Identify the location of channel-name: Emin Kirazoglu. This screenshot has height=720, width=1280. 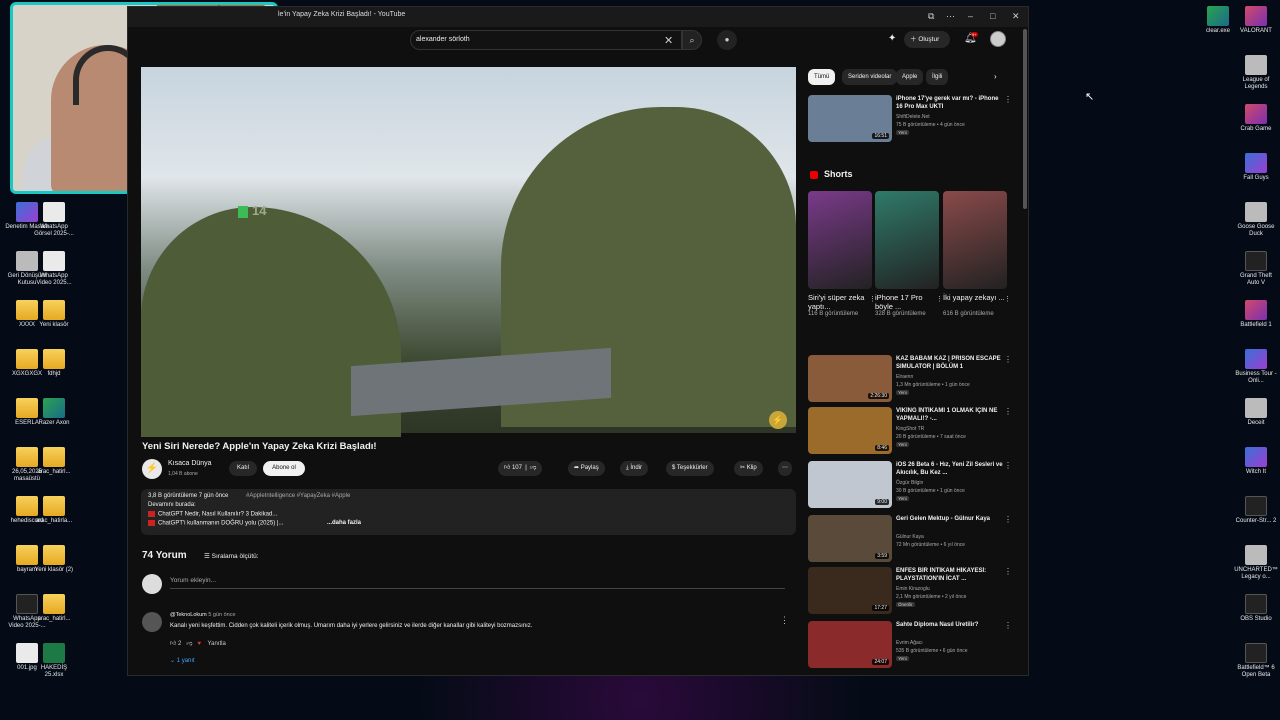
(913, 589).